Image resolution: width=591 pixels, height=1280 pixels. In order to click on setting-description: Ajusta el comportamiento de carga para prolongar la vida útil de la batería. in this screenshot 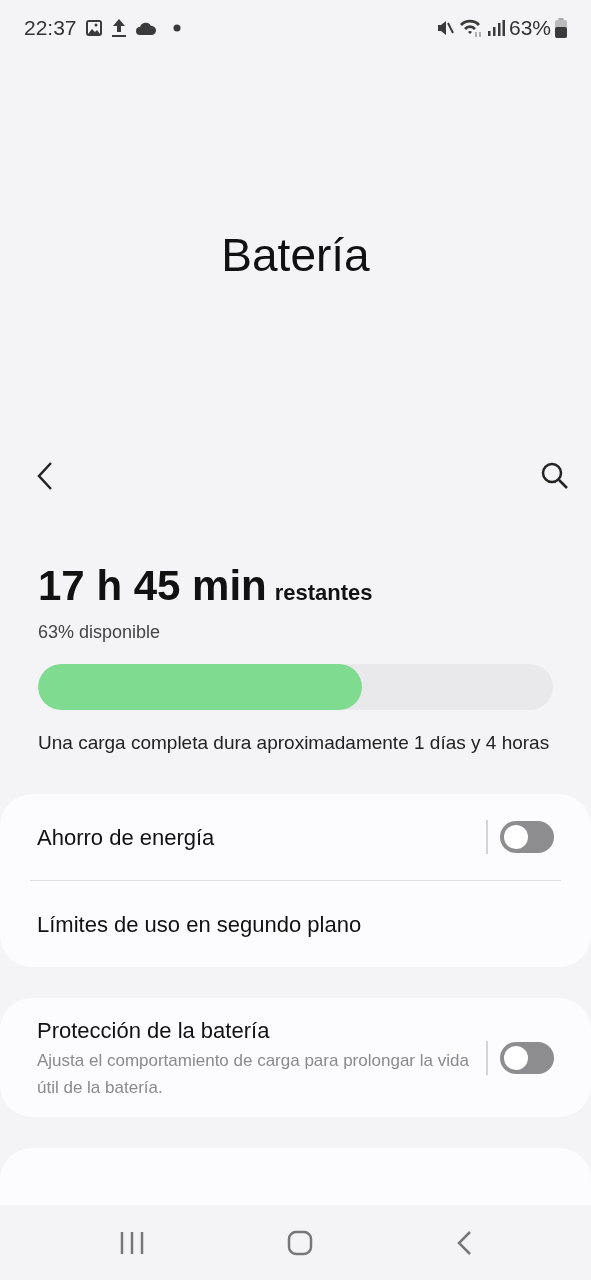, I will do `click(253, 1074)`.